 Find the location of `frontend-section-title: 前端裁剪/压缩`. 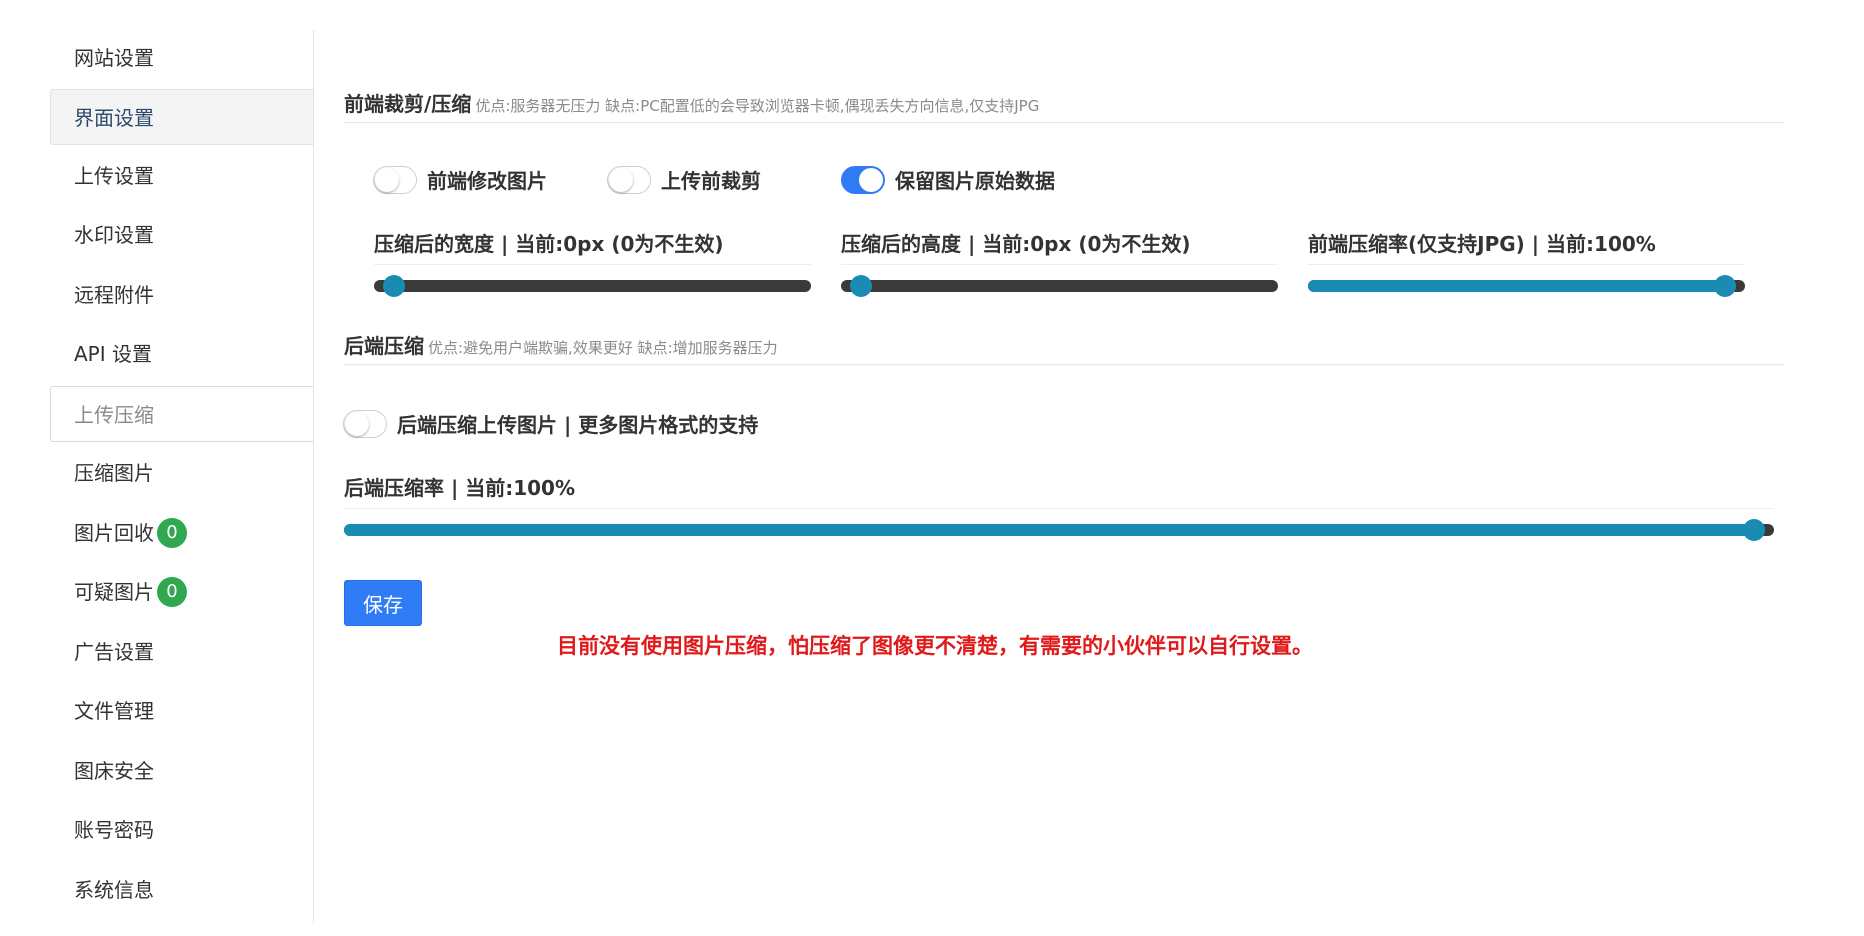

frontend-section-title: 前端裁剪/压缩 is located at coordinates (408, 104).